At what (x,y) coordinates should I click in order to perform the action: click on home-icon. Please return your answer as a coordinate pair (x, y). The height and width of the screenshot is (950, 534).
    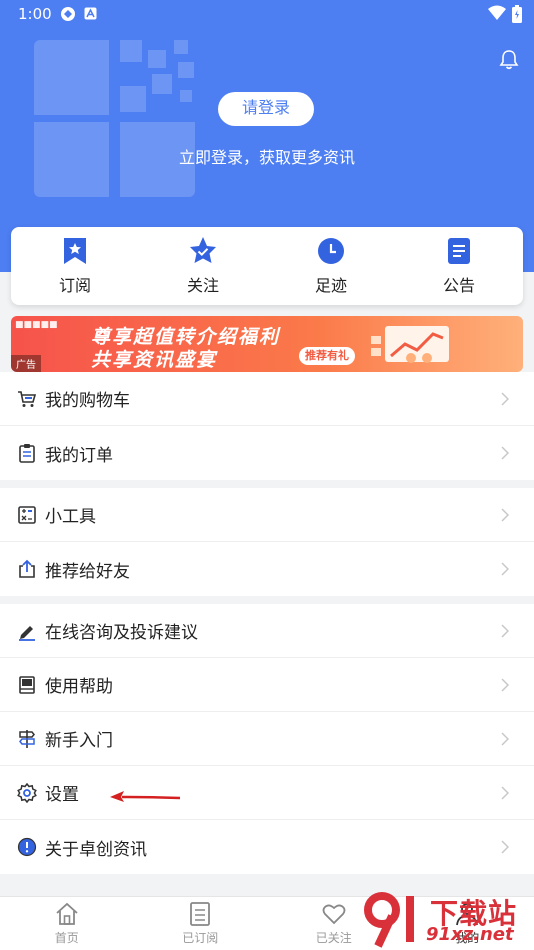
    Looking at the image, I should click on (67, 913).